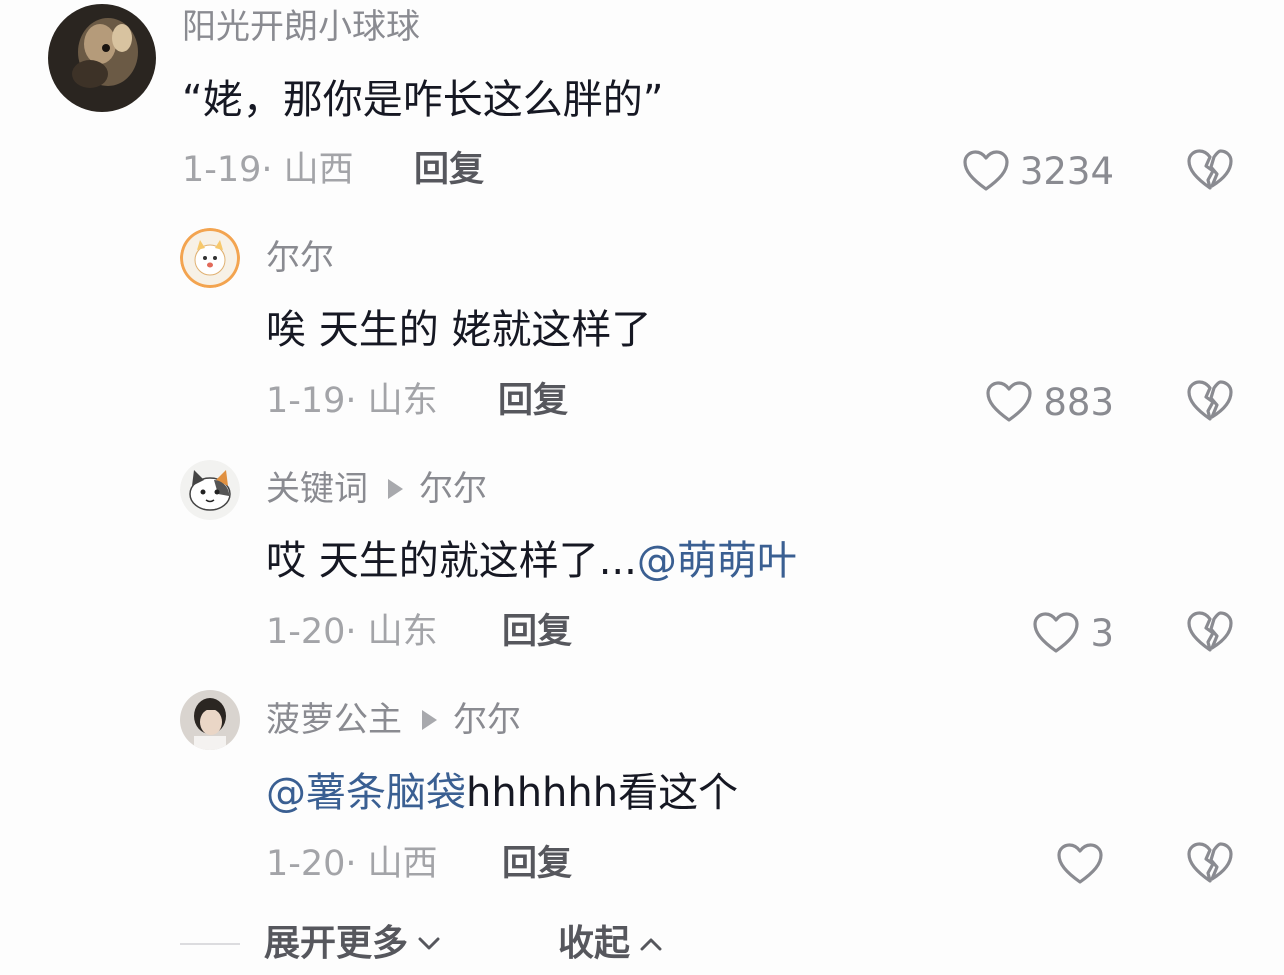 This screenshot has height=975, width=1284. I want to click on like-count: 883, so click(1078, 402).